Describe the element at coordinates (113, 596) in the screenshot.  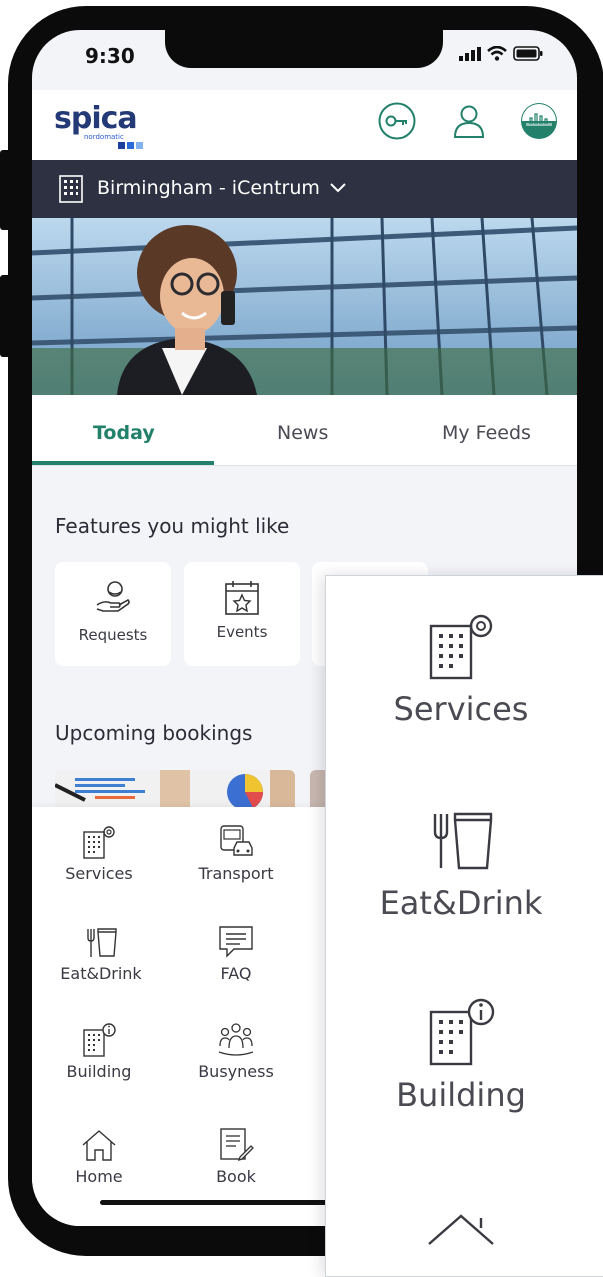
I see `requests-hand-icon` at that location.